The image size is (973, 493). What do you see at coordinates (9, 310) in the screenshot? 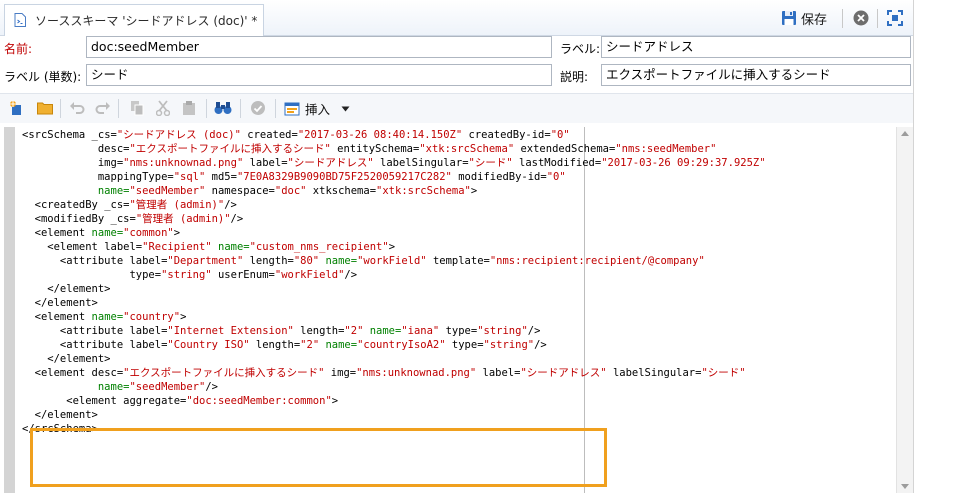
I see `editor-gutter` at bounding box center [9, 310].